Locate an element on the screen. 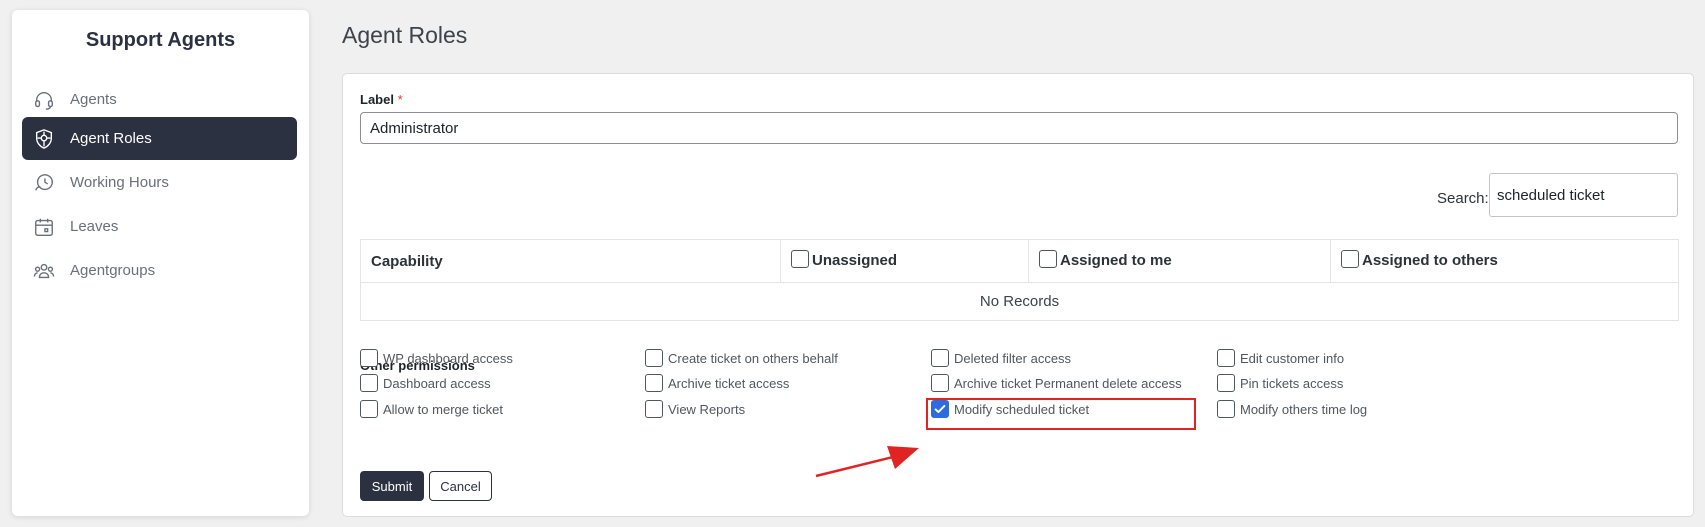  perm-label: Dashboard access is located at coordinates (437, 383).